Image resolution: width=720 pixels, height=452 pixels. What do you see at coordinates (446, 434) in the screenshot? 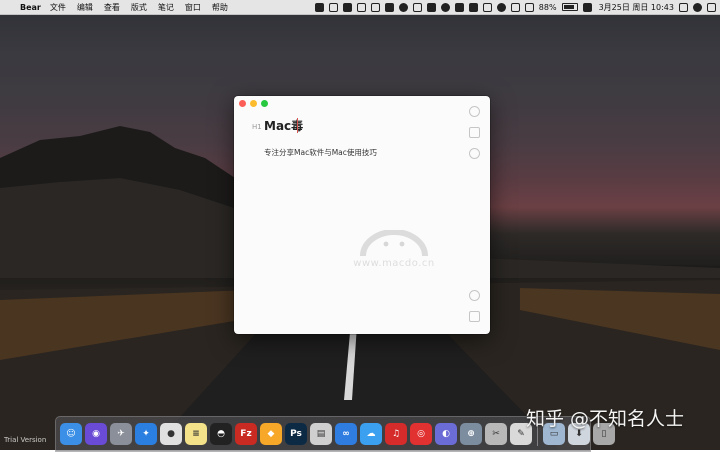
I see `istat-icon: ◐` at bounding box center [446, 434].